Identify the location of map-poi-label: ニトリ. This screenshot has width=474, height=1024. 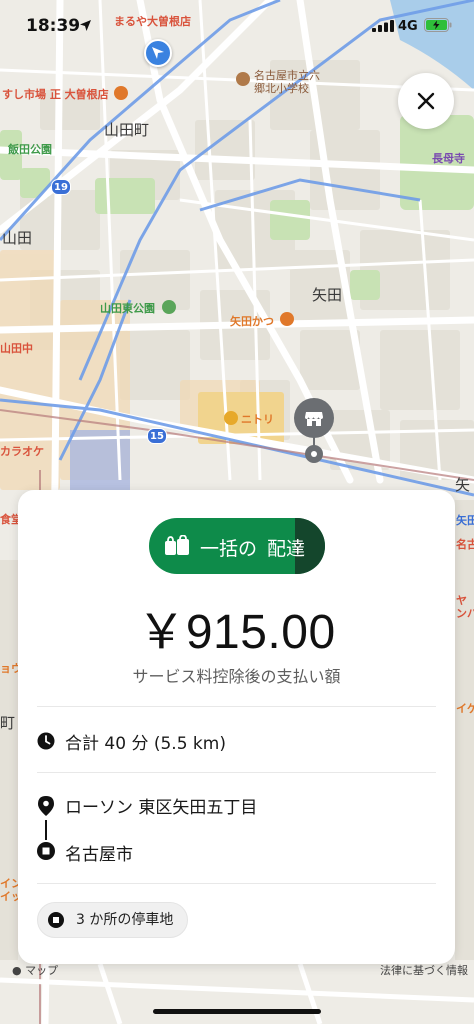
(257, 419).